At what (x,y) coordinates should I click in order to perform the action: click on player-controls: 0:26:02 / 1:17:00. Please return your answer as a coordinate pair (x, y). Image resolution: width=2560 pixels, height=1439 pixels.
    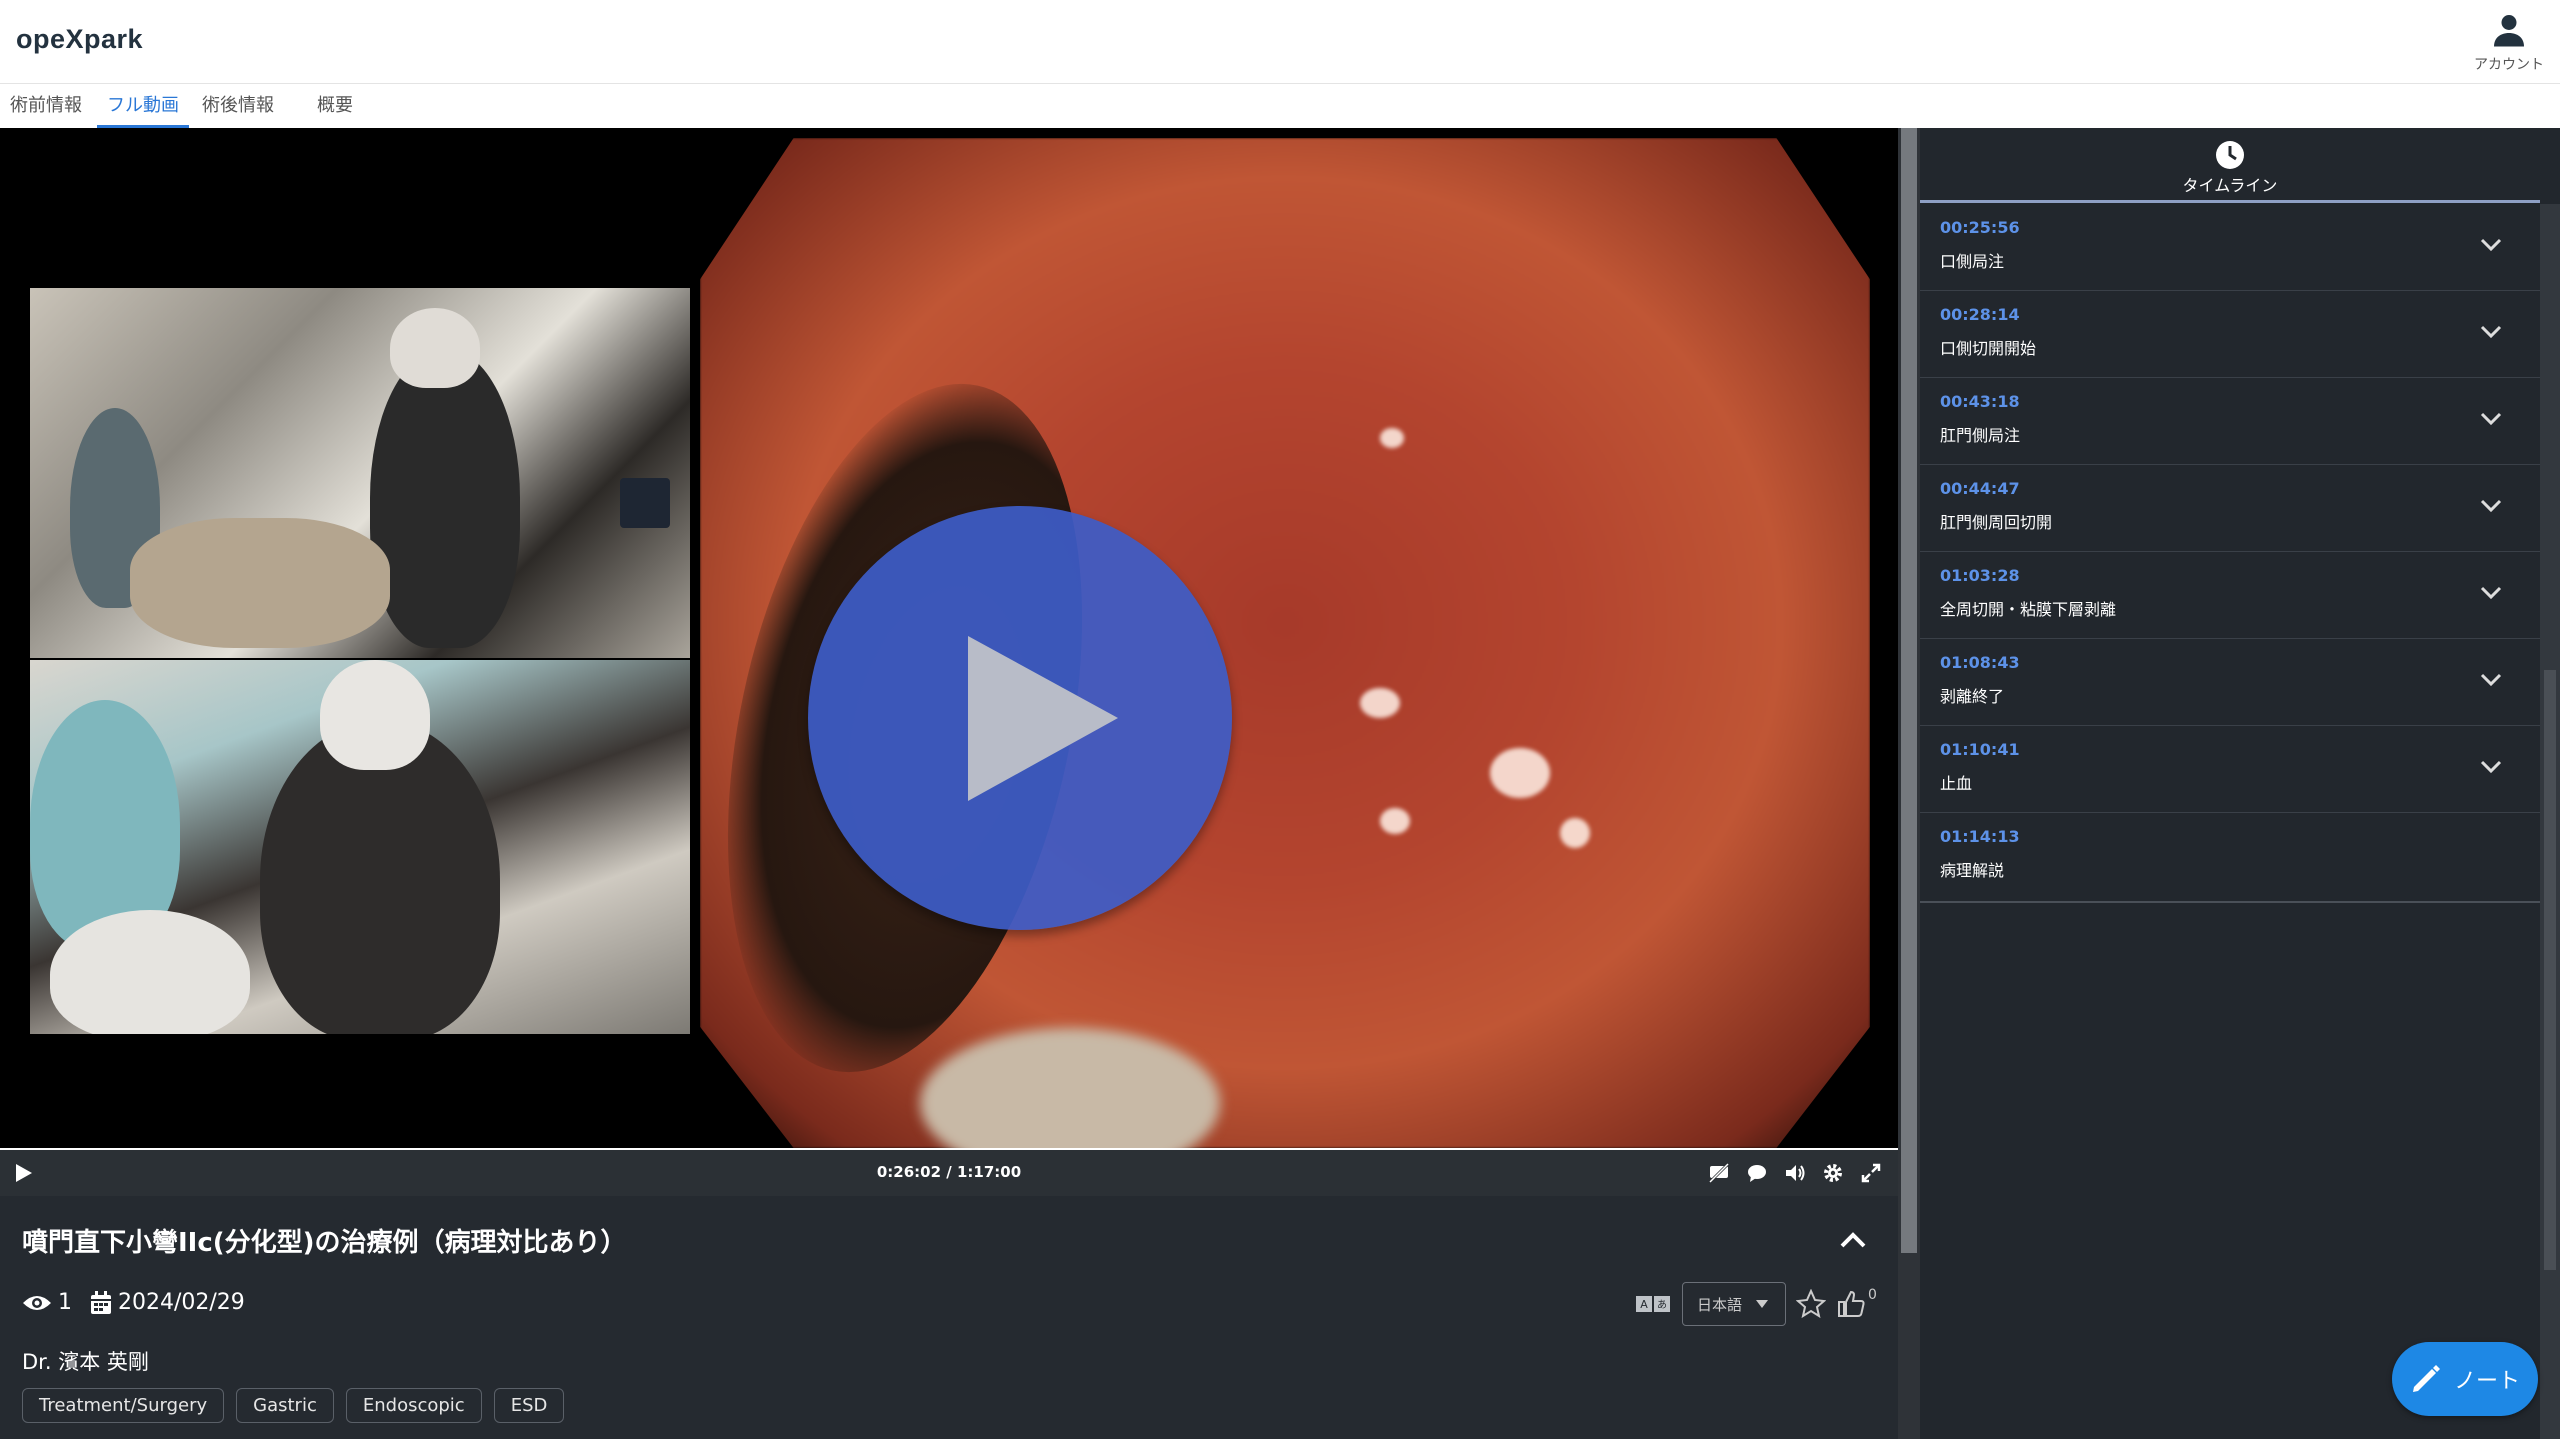
    Looking at the image, I should click on (949, 1173).